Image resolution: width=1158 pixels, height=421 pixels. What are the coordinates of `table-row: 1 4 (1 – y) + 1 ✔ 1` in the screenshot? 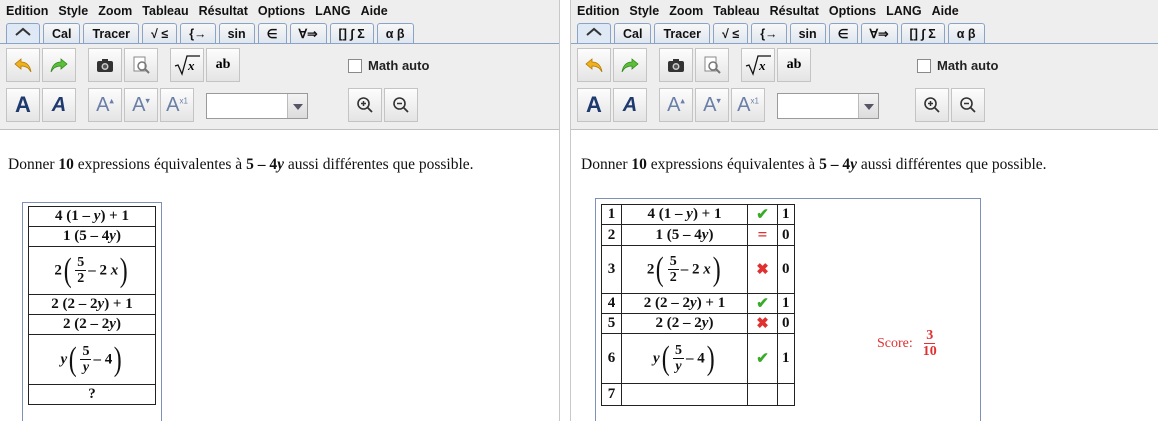 It's located at (698, 214).